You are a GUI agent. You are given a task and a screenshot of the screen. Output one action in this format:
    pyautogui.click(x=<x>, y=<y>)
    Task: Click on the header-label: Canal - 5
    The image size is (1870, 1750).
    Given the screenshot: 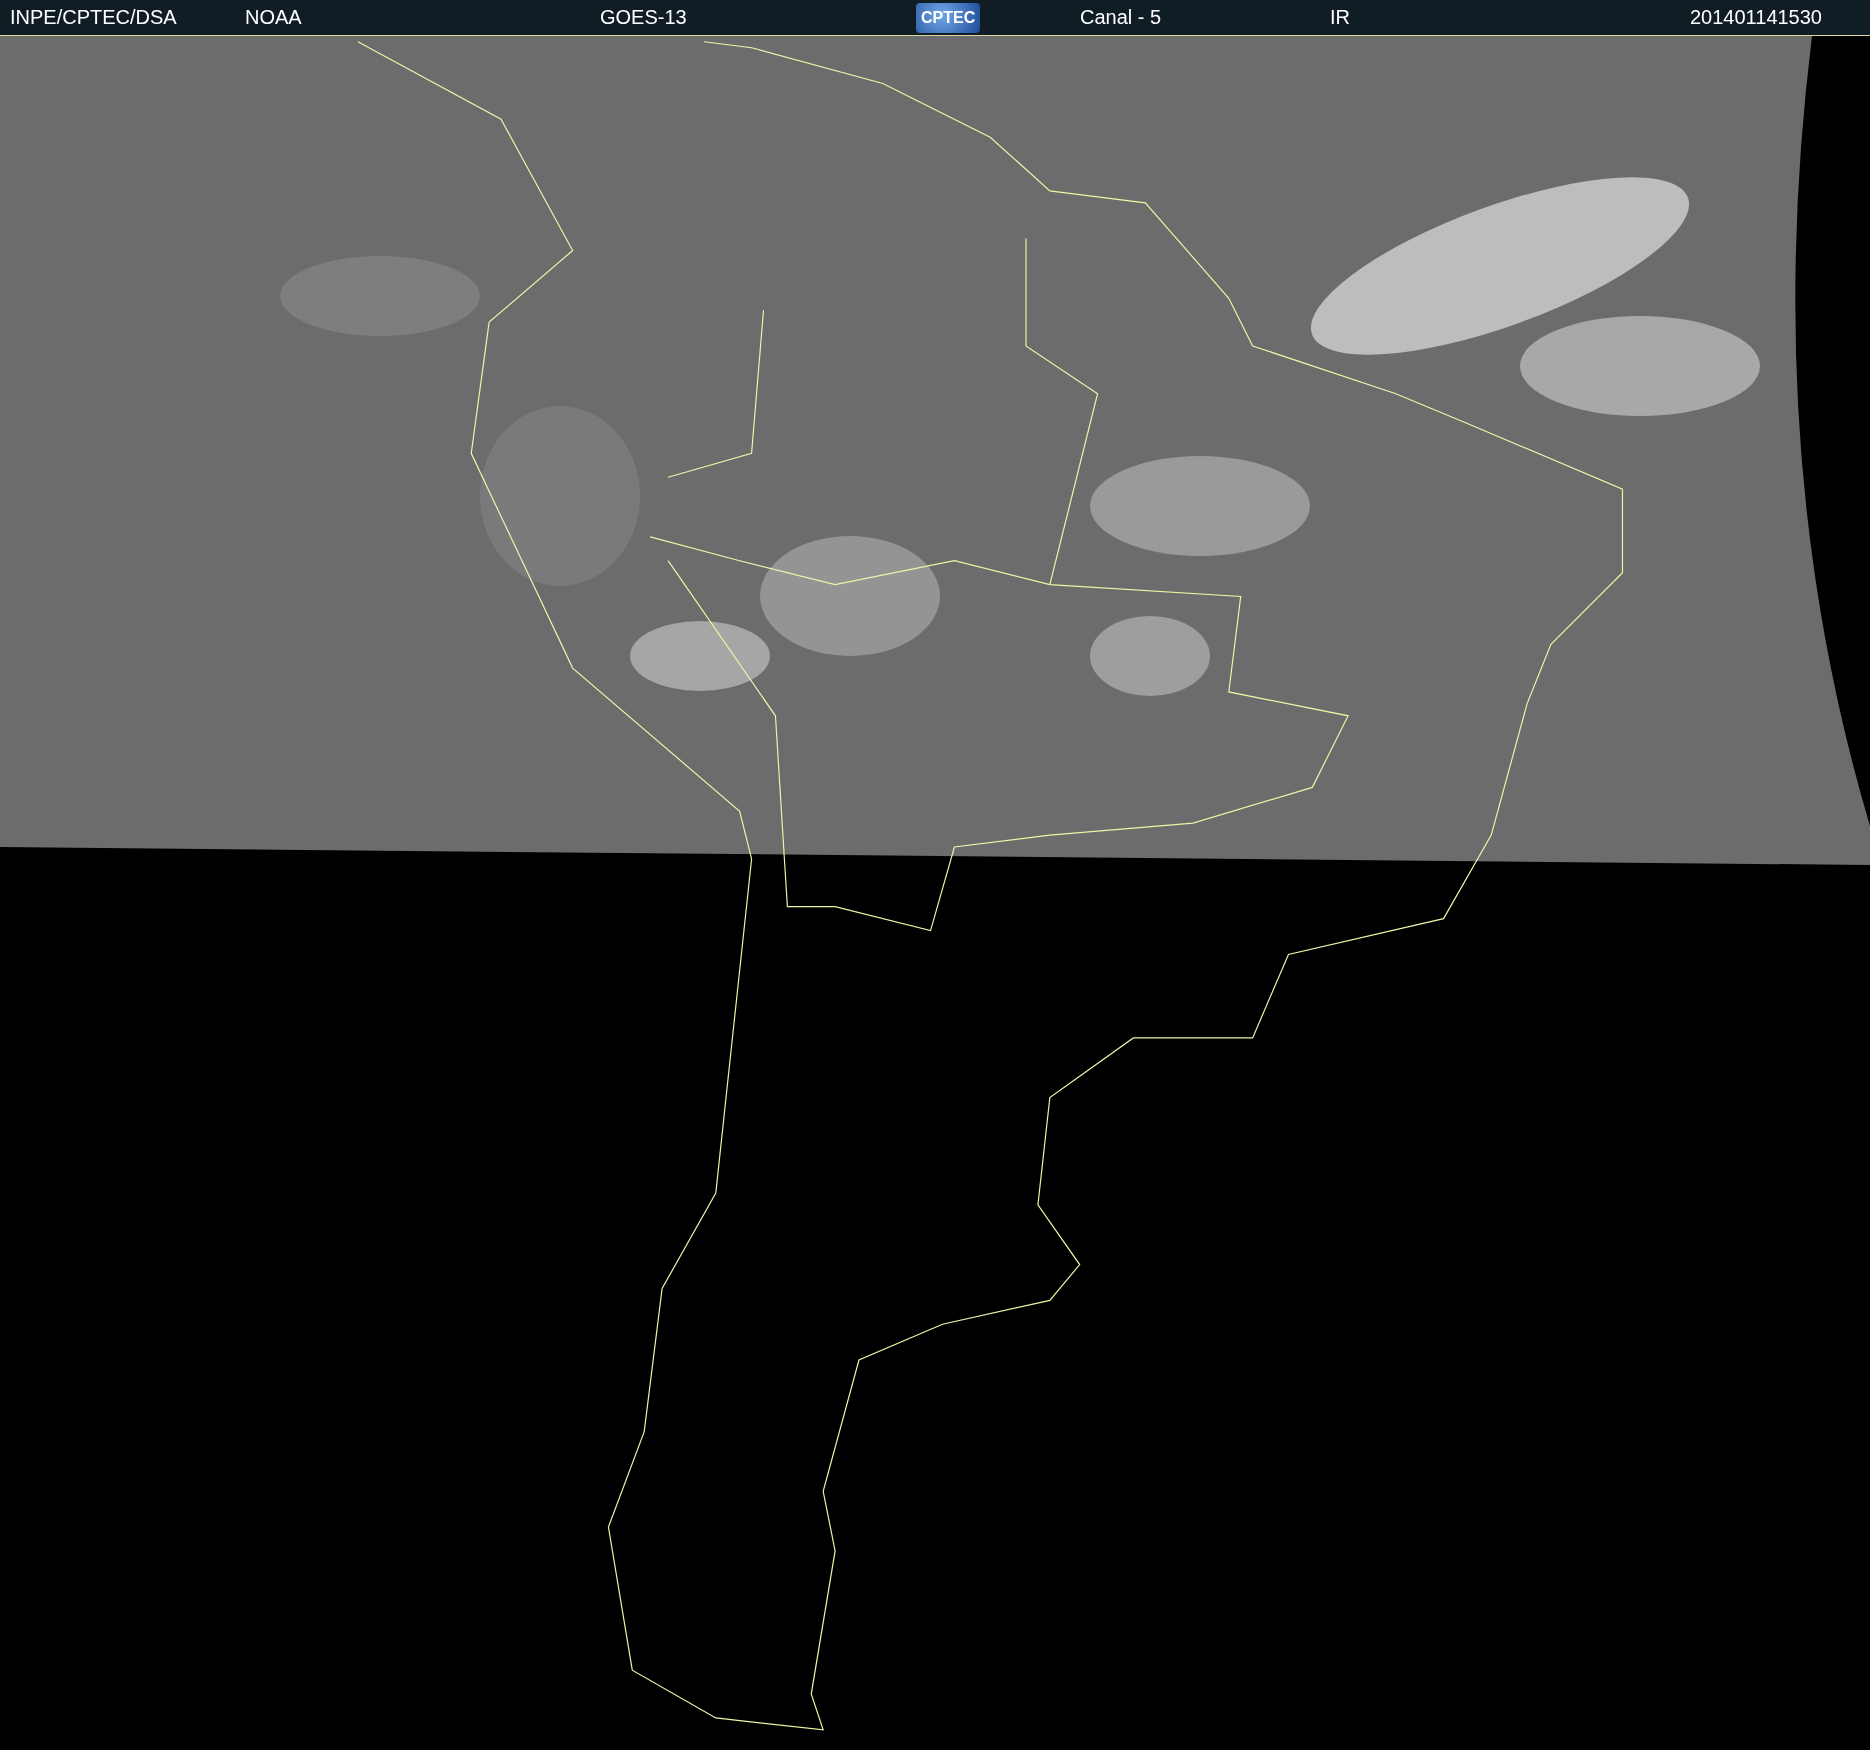 What is the action you would take?
    pyautogui.click(x=1121, y=17)
    